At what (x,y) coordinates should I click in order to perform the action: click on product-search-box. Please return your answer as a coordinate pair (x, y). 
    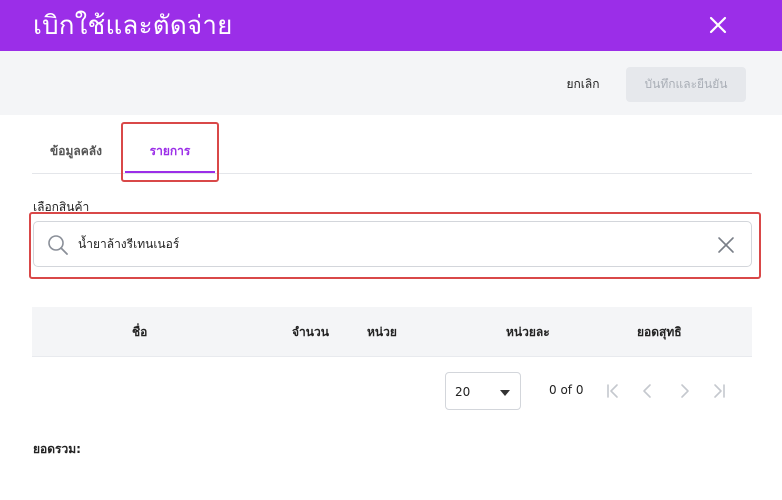
    Looking at the image, I should click on (392, 244).